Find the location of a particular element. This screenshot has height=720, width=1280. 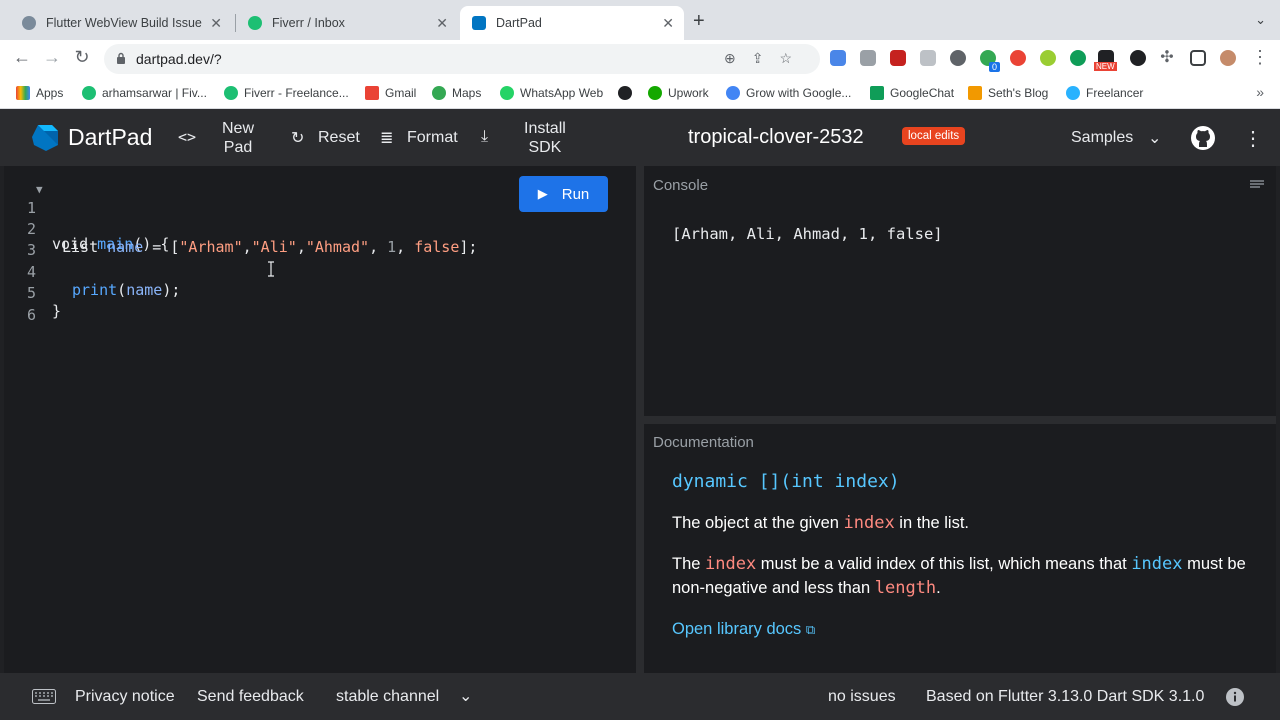

bookmark-label: Apps is located at coordinates (50, 93).